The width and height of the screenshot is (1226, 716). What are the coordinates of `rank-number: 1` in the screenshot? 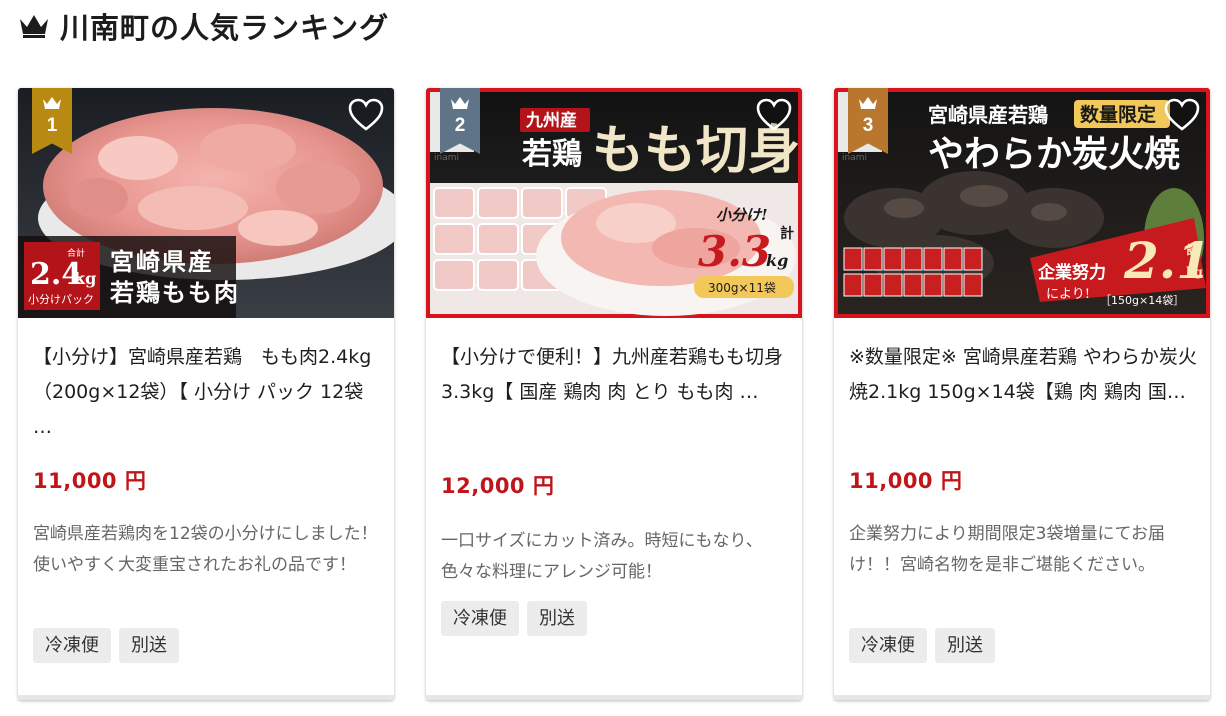 It's located at (52, 125).